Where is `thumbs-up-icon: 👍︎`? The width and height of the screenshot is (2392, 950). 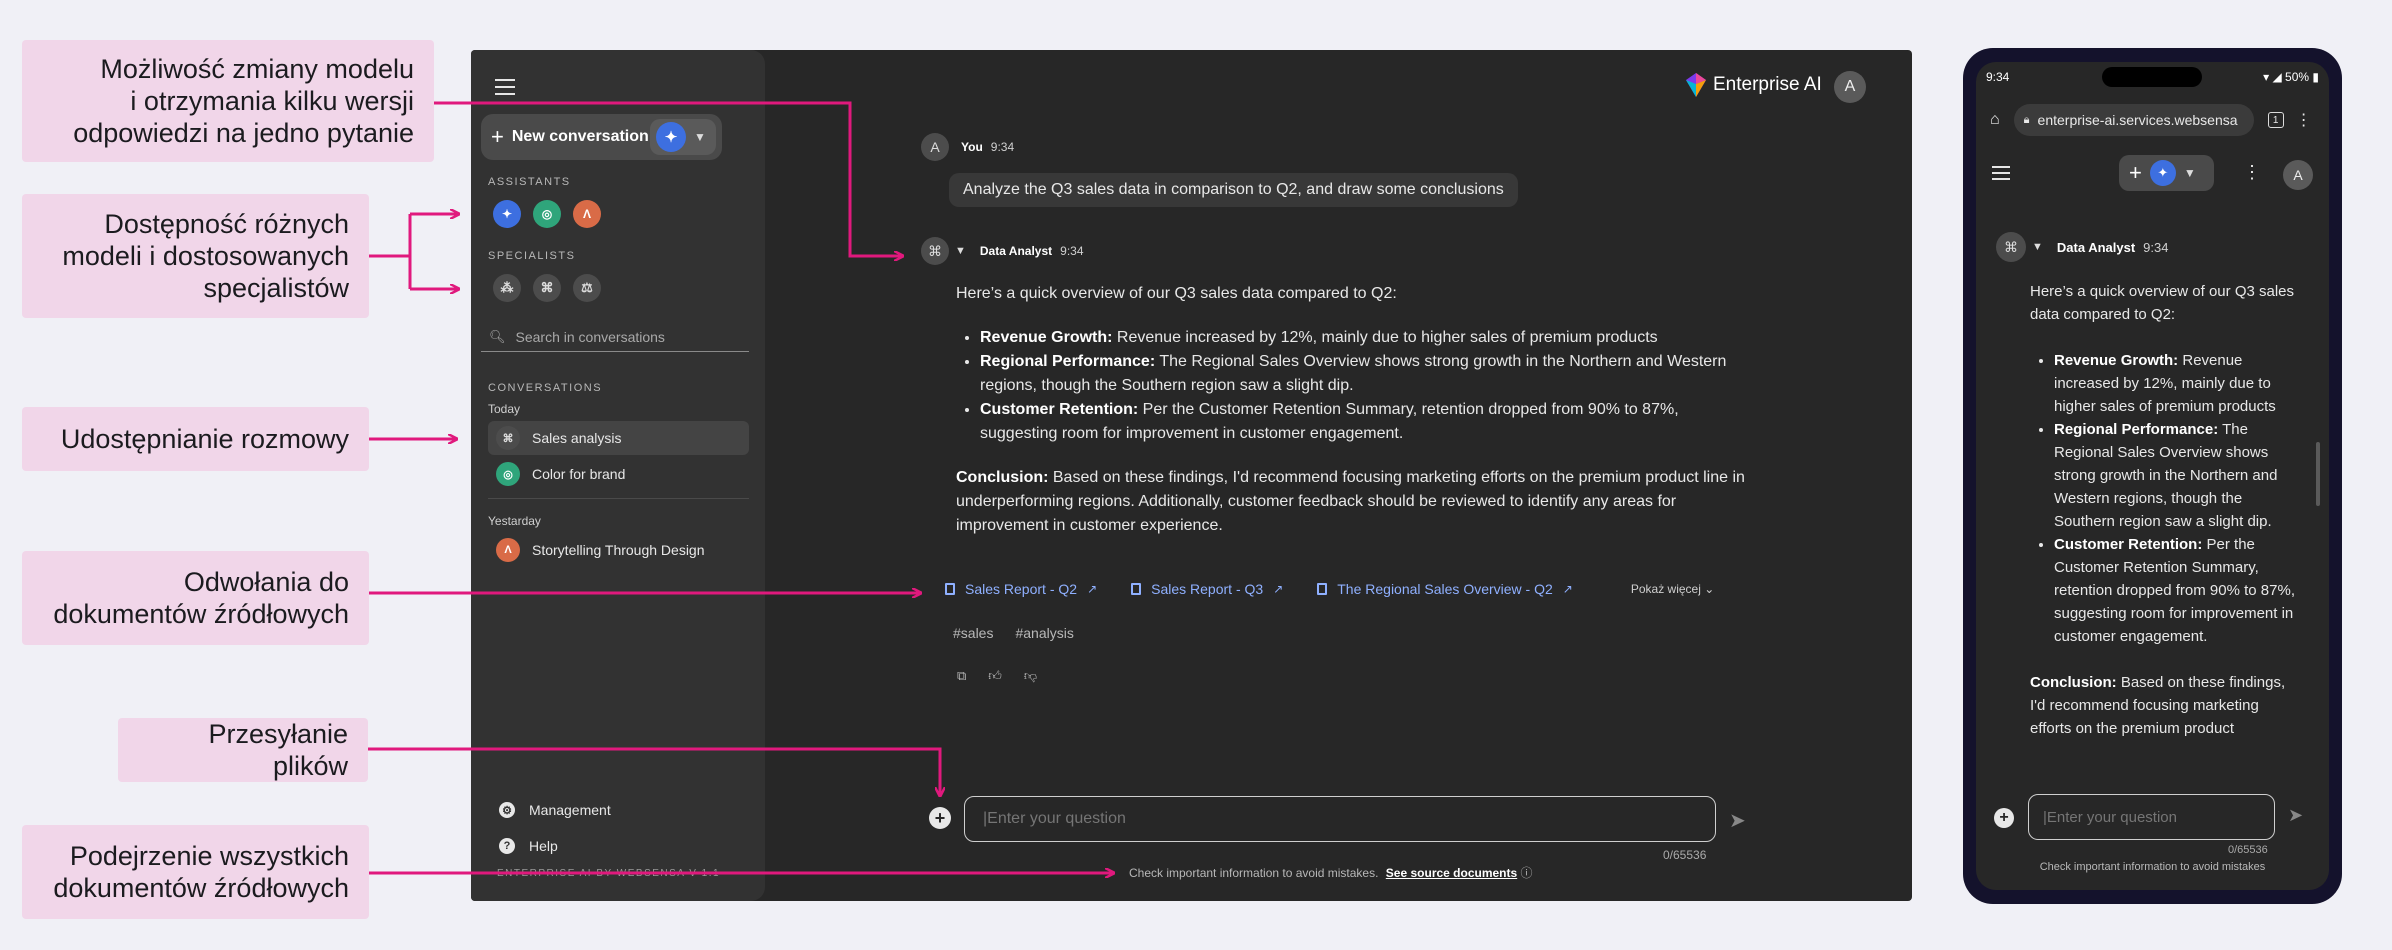
thumbs-up-icon: 👍︎ is located at coordinates (995, 676).